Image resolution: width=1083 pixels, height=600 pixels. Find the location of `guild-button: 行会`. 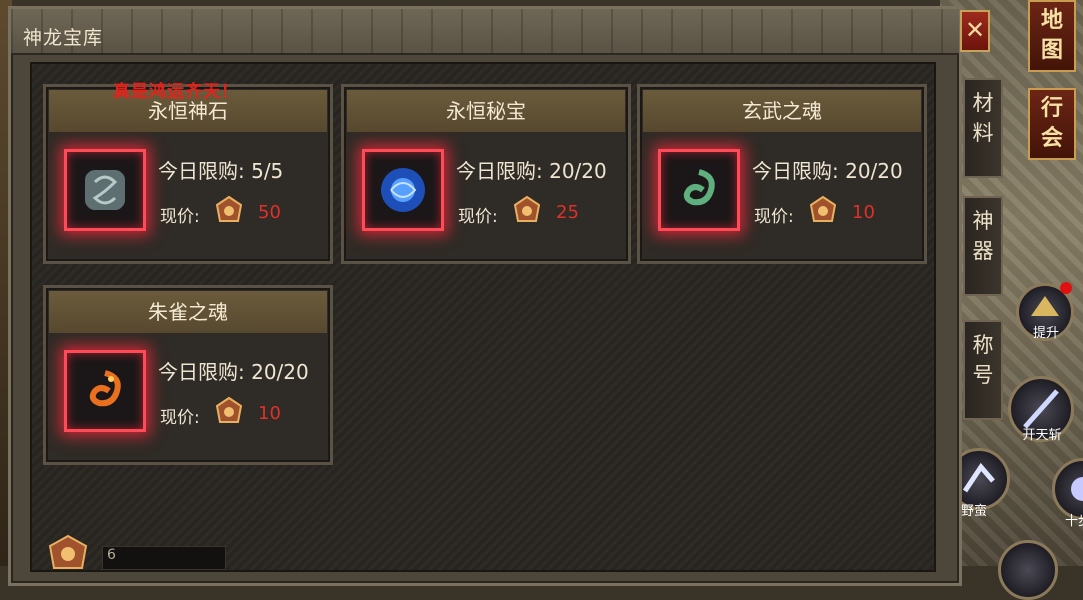

guild-button: 行会 is located at coordinates (1052, 124).